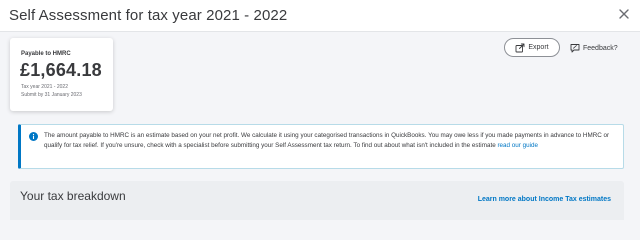  I want to click on feedback-link: Feedback?, so click(594, 48).